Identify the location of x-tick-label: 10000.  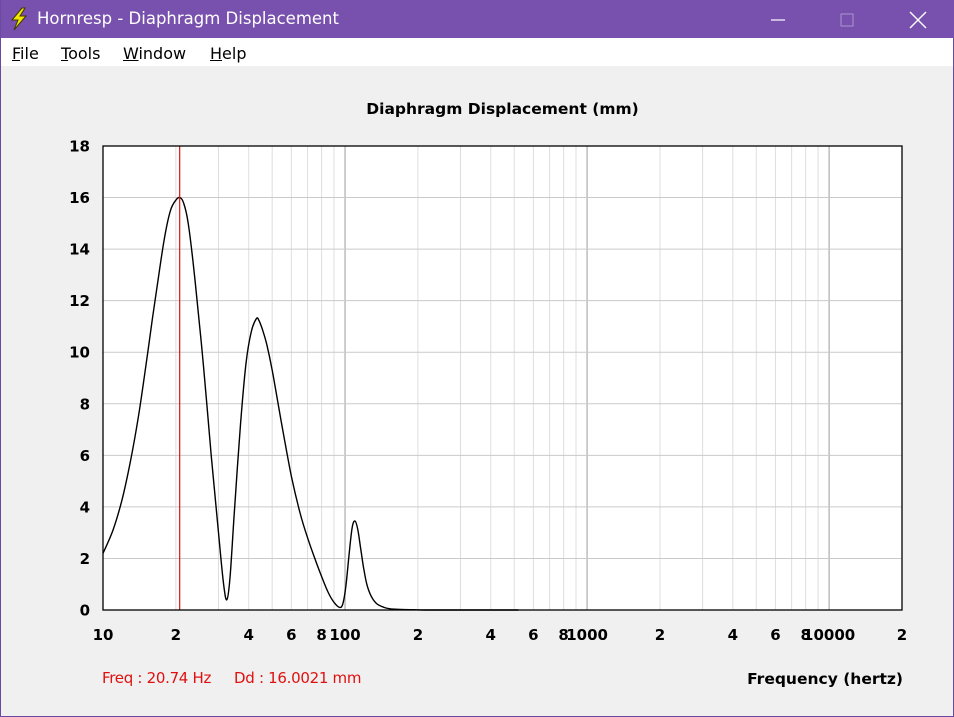
(829, 635).